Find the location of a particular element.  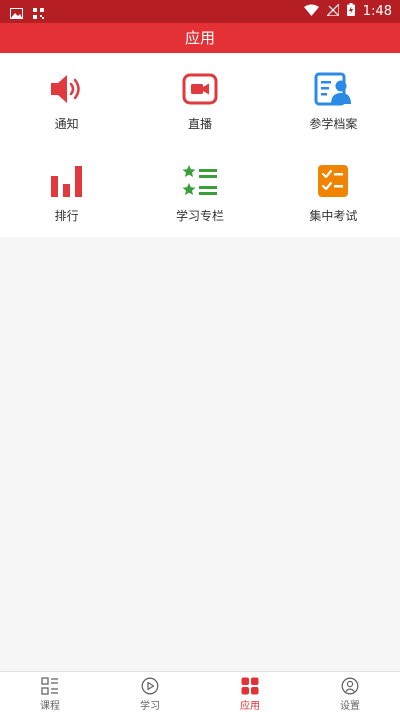

speaker-icon is located at coordinates (67, 89).